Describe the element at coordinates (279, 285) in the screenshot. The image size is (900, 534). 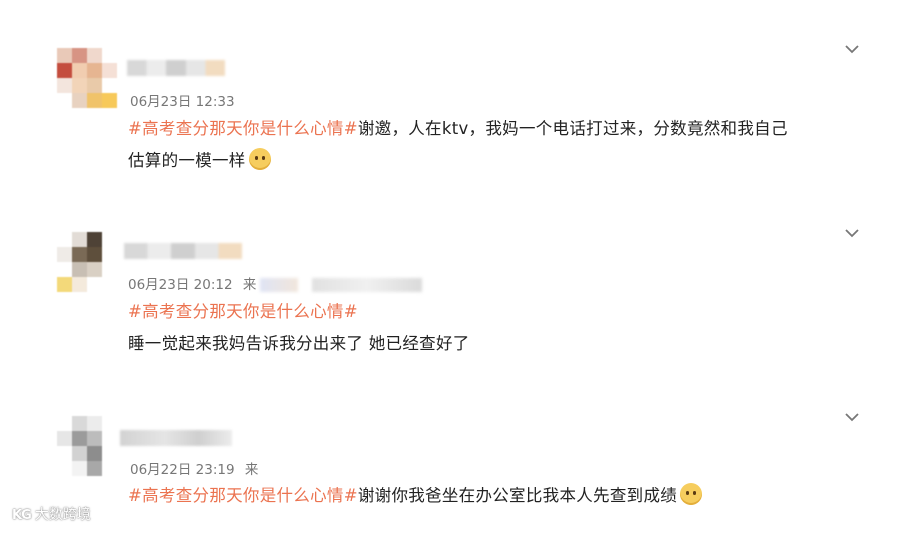
I see `source-blurred` at that location.